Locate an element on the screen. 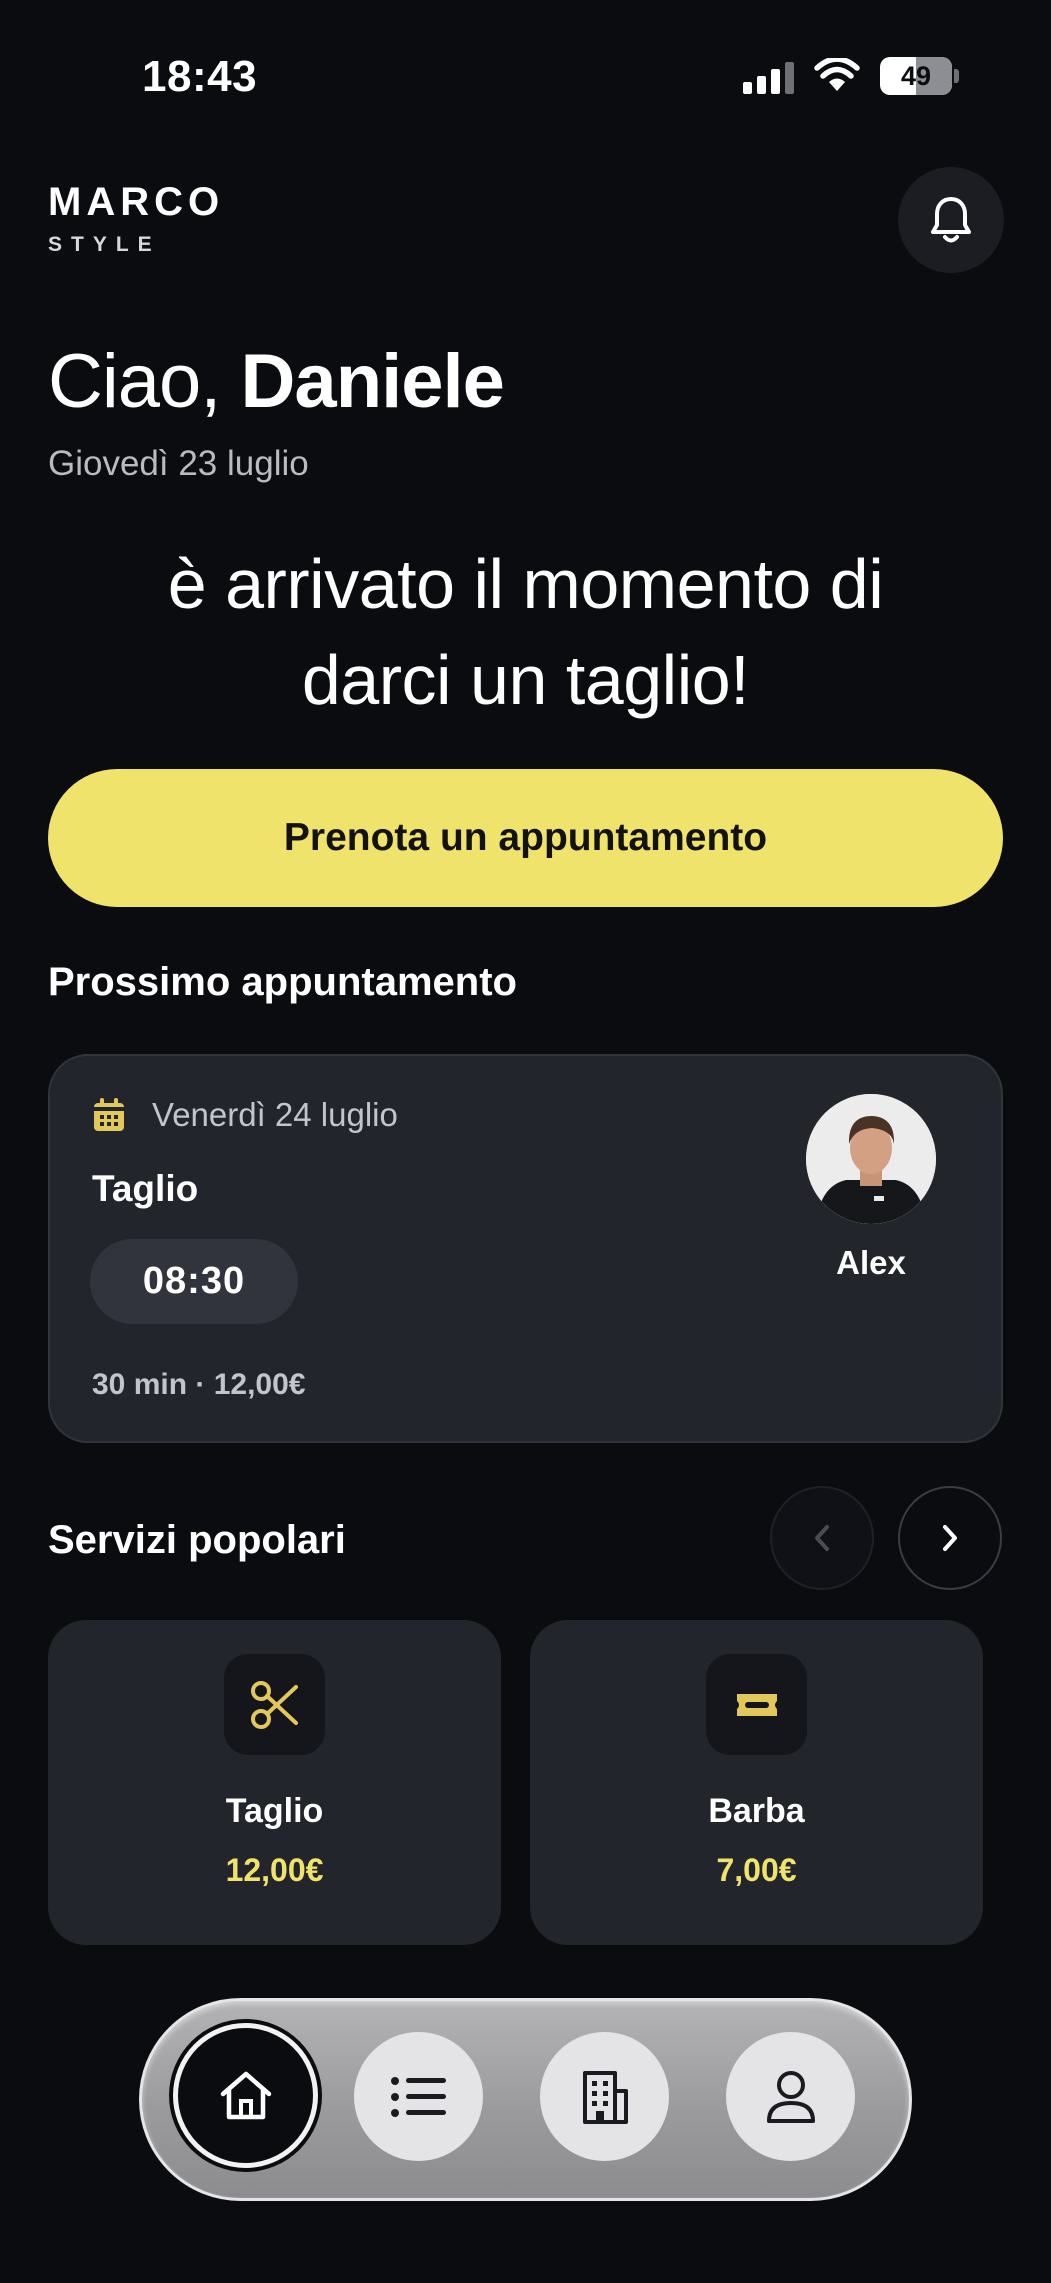 This screenshot has height=2283, width=1051. barber-photo is located at coordinates (871, 1159).